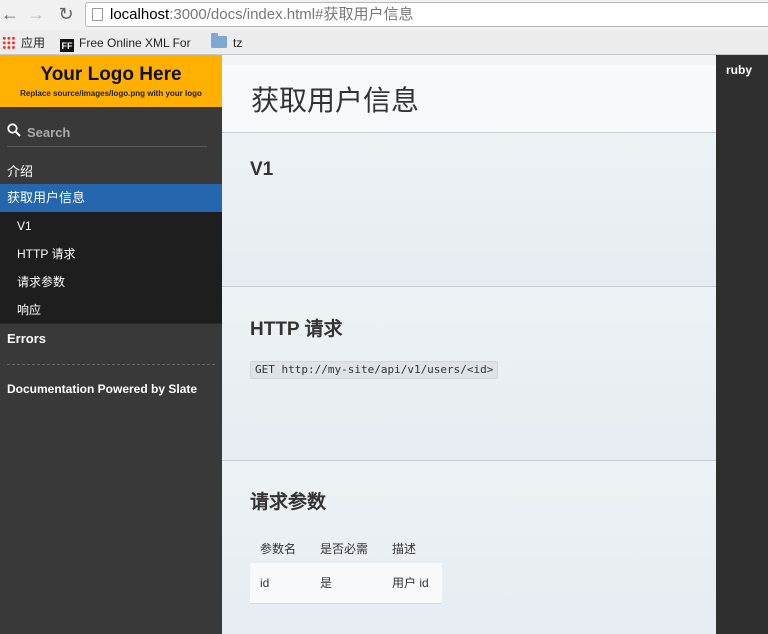  Describe the element at coordinates (469, 60) in the screenshot. I see `top-strip` at that location.